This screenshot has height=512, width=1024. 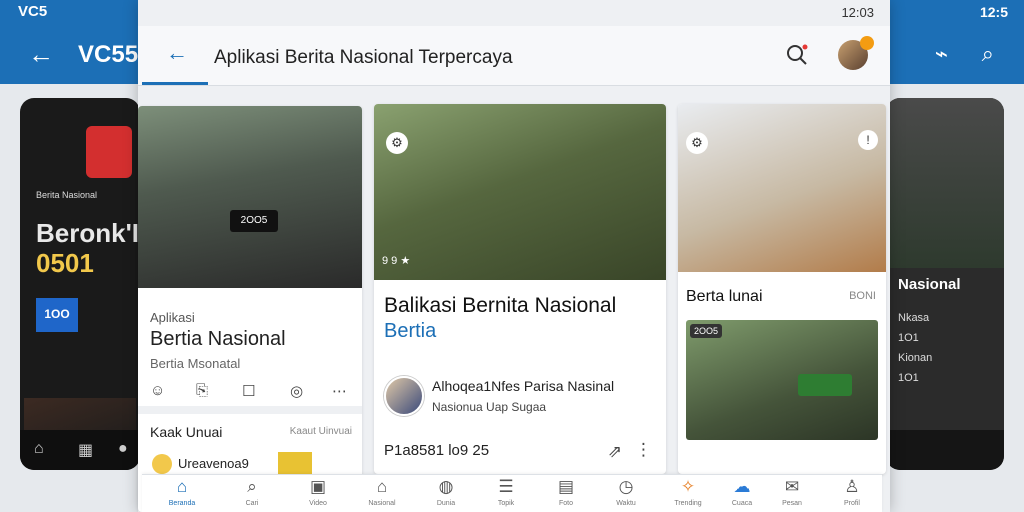 I want to click on tab-topik: ☰ Topik, so click(x=506, y=493).